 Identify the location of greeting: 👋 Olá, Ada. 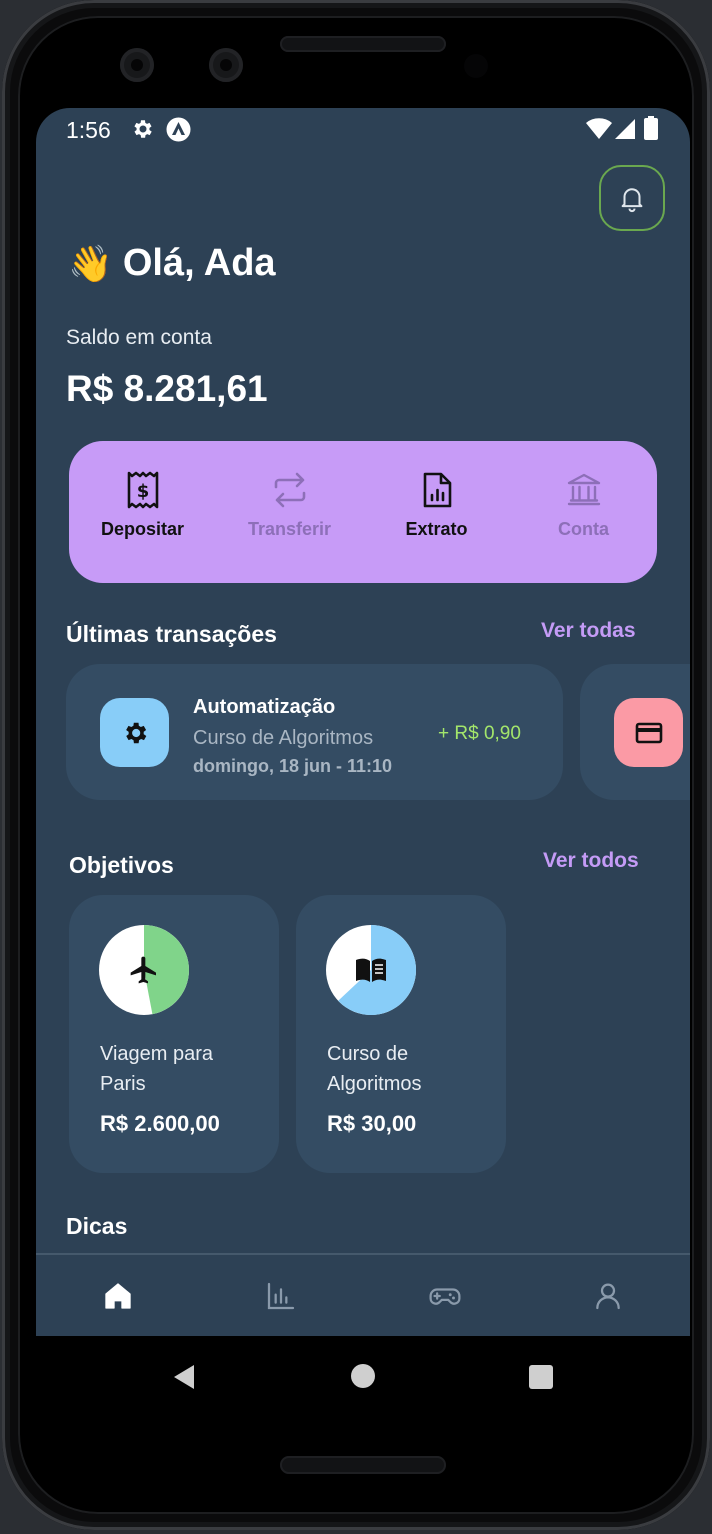
(172, 263).